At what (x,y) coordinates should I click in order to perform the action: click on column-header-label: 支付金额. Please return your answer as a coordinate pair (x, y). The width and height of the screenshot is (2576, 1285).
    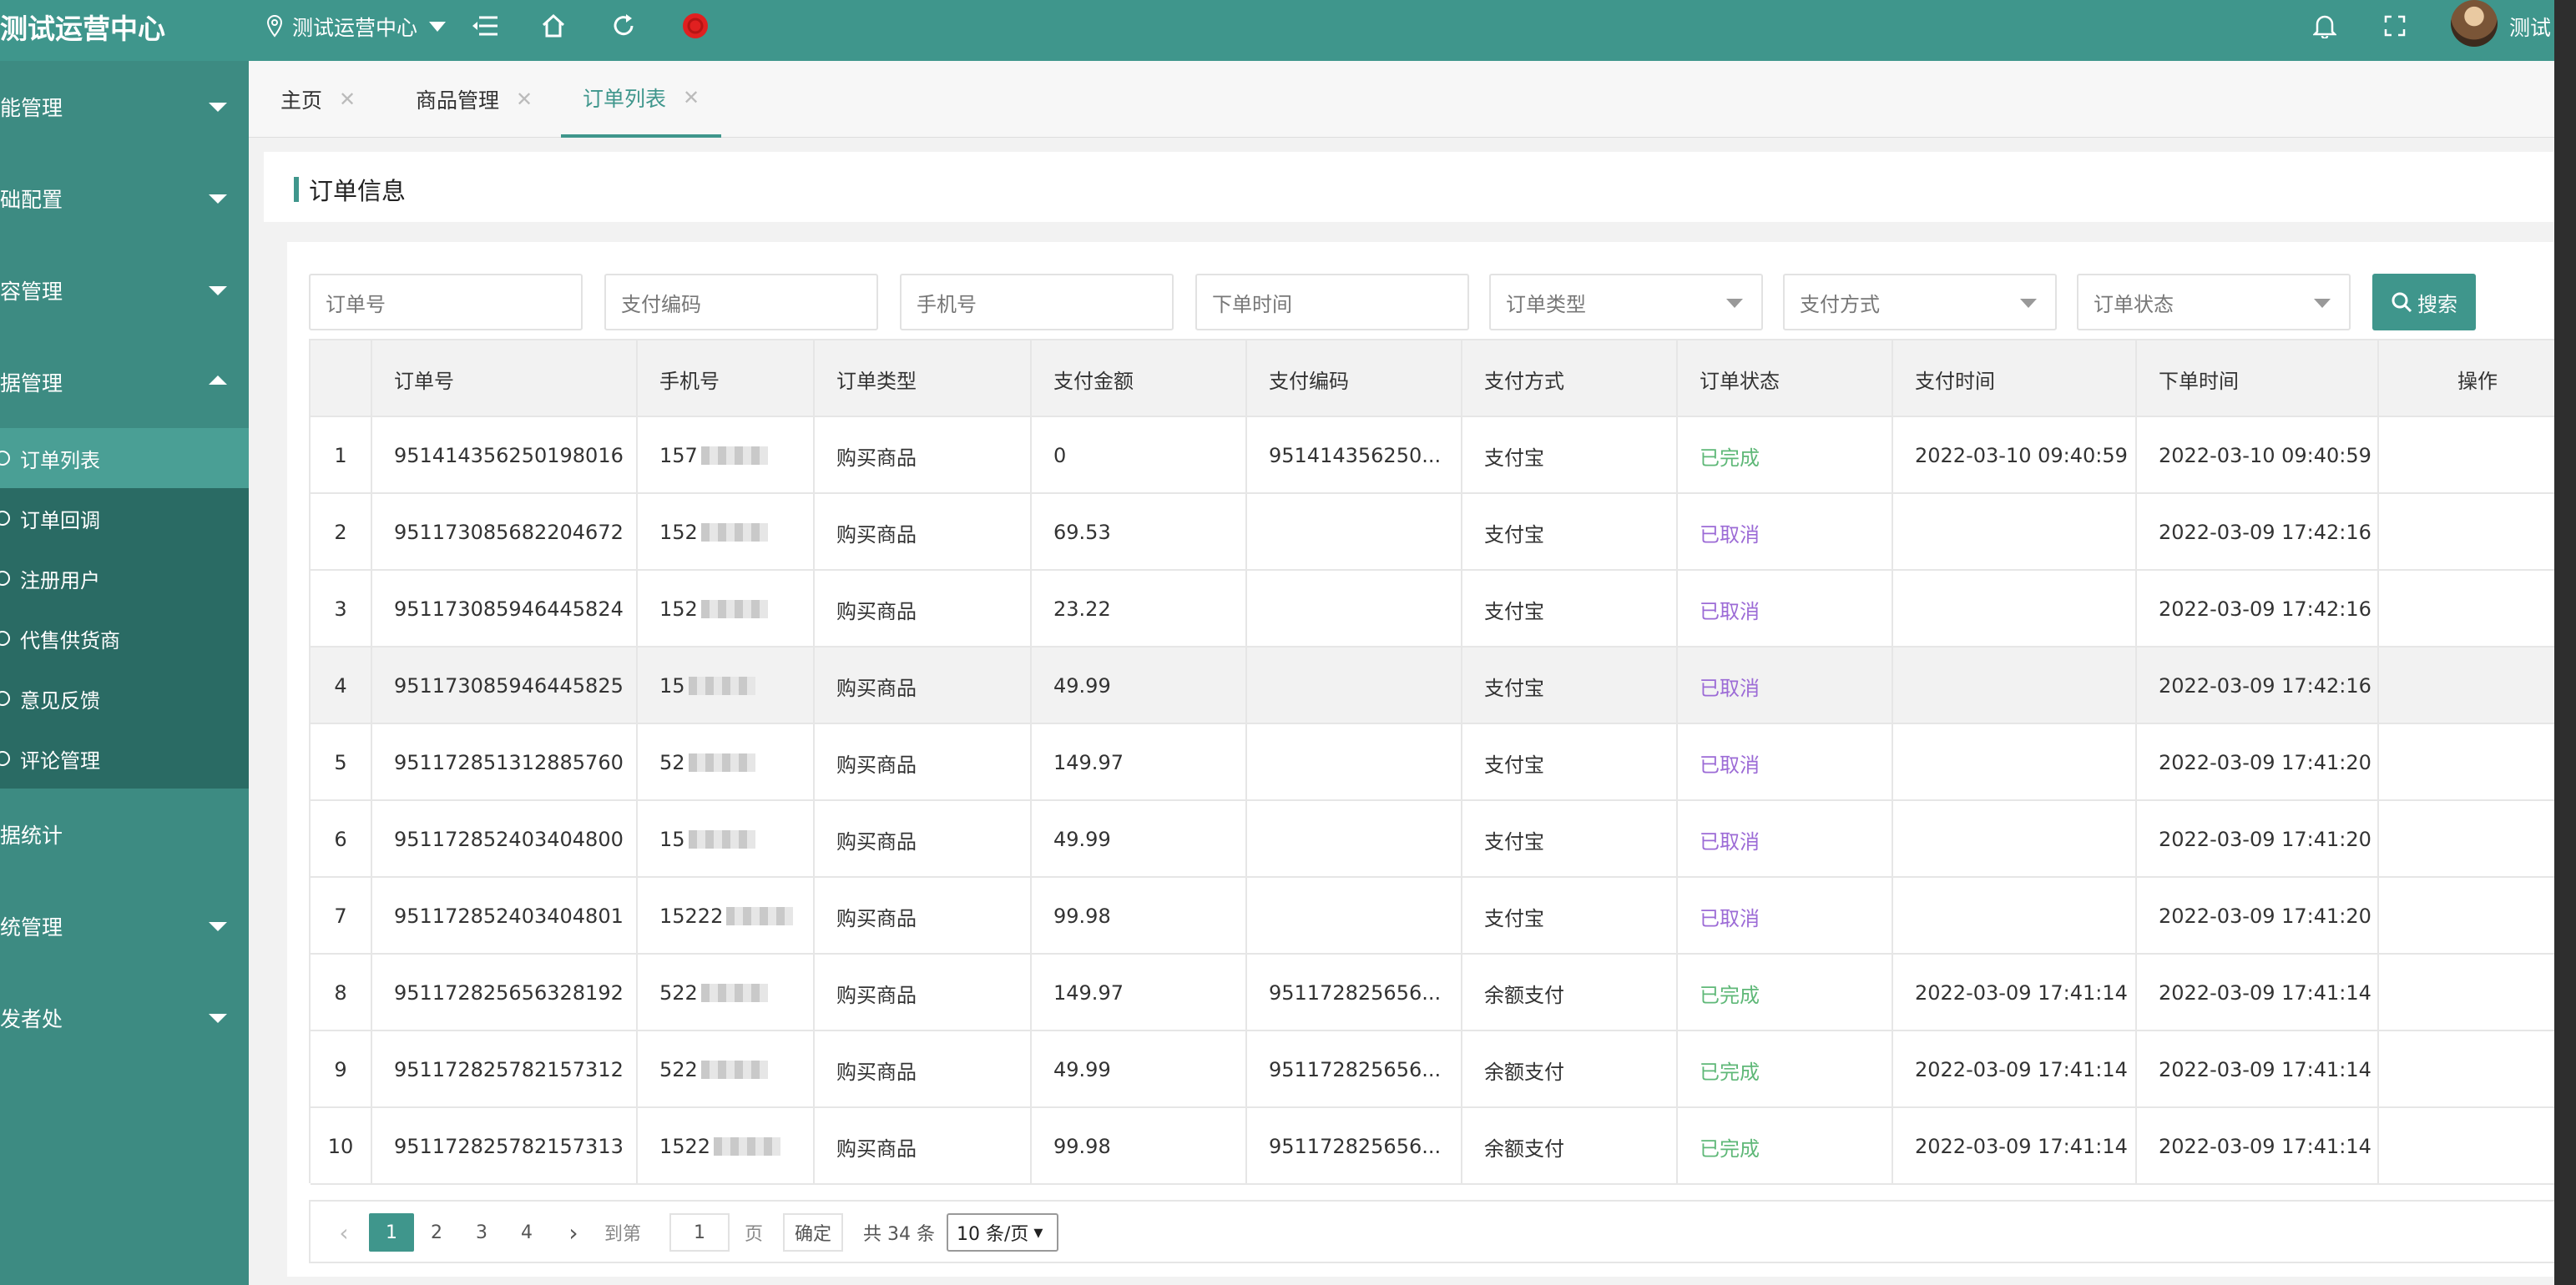
    Looking at the image, I should click on (1093, 381).